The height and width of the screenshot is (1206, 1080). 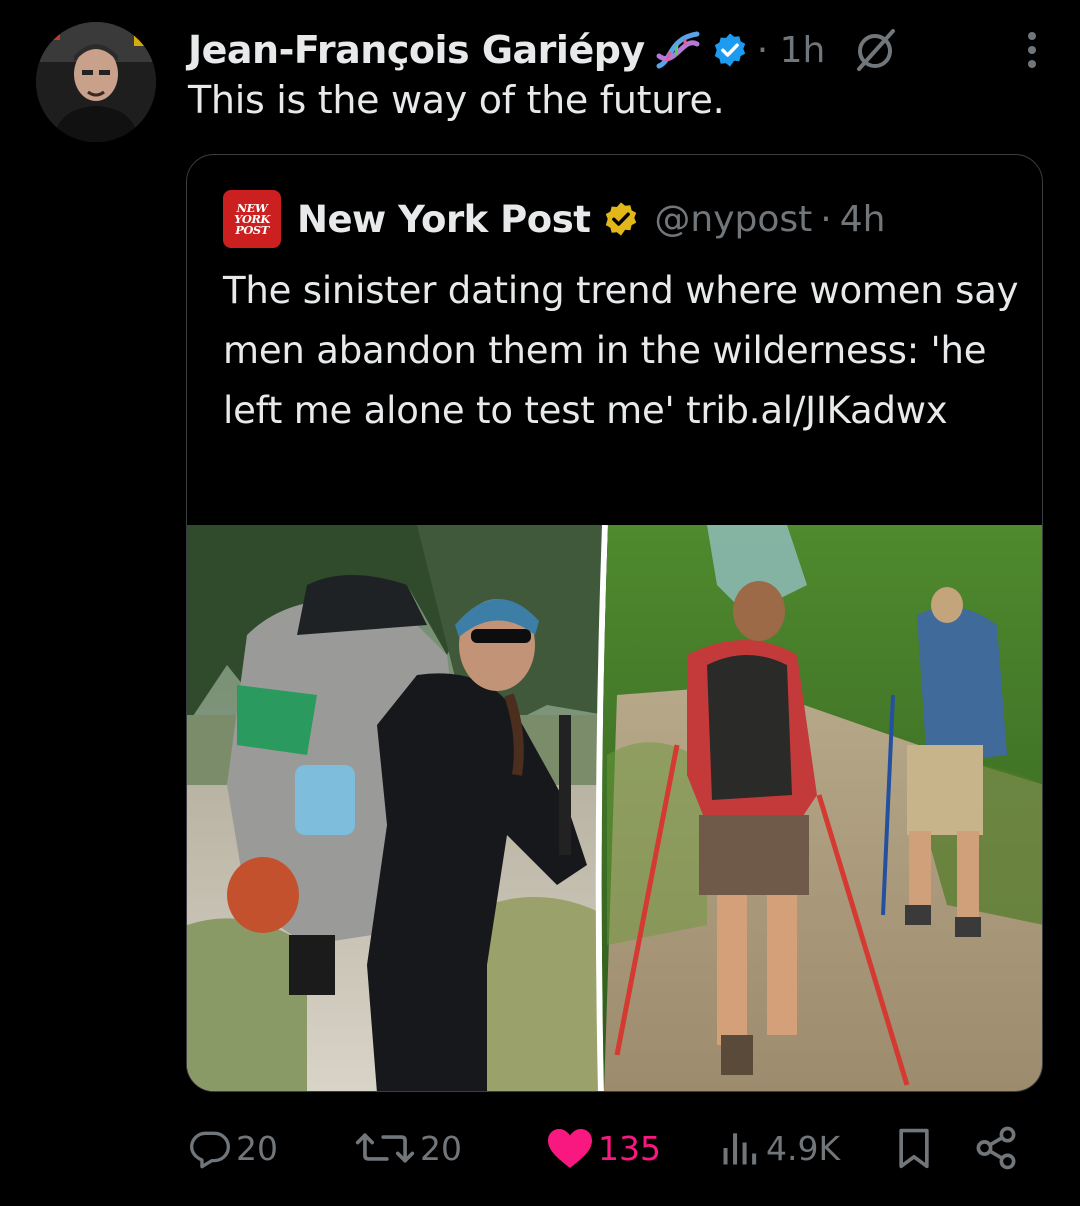 I want to click on views-button: 4.9K, so click(x=779, y=1148).